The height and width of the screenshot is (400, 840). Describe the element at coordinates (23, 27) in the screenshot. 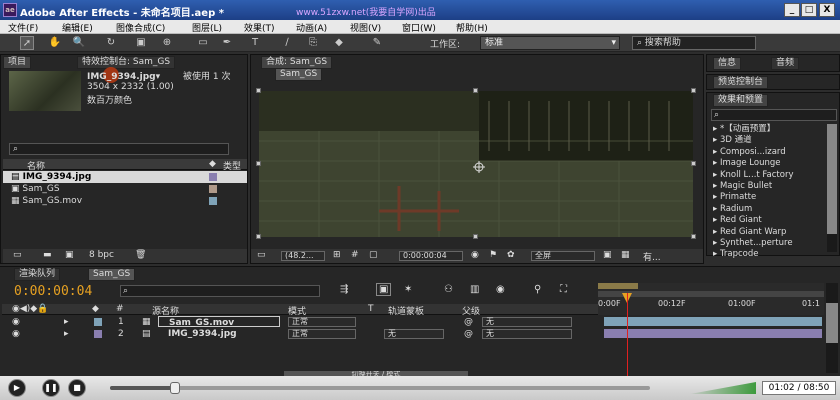

I see `menu-file: 文件(F)` at that location.